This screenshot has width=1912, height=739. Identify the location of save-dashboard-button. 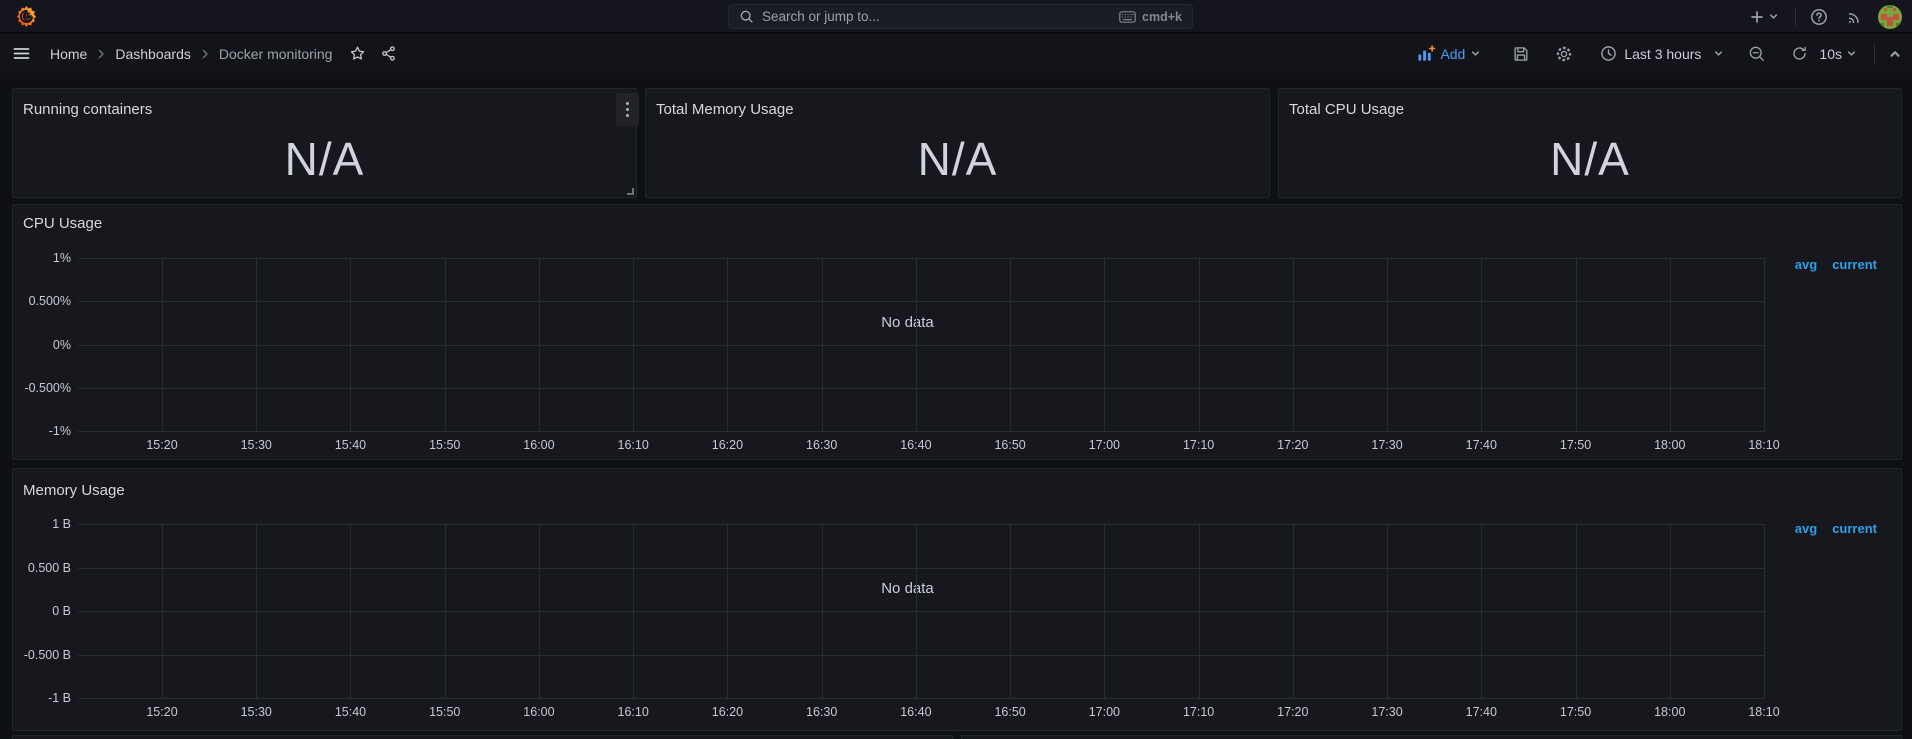
(1521, 54).